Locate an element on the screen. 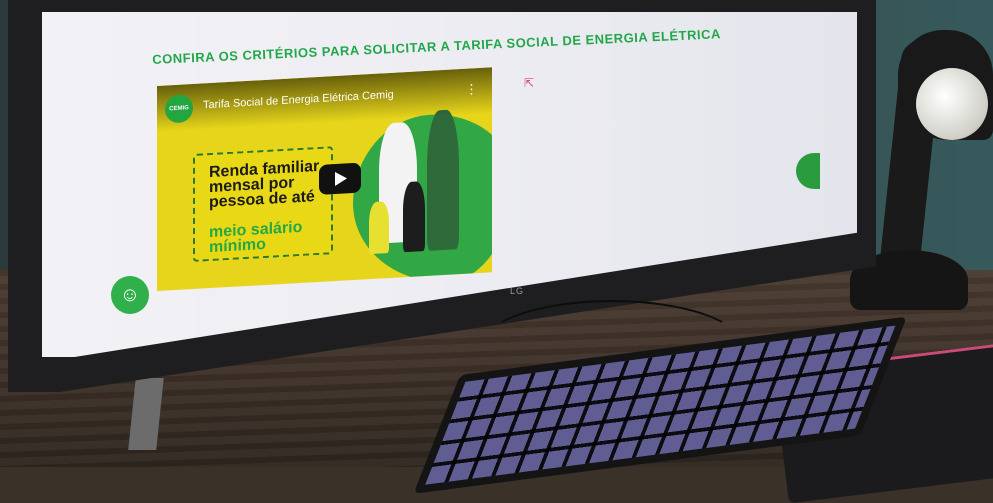  accessibility-icon: ☺ is located at coordinates (130, 294).